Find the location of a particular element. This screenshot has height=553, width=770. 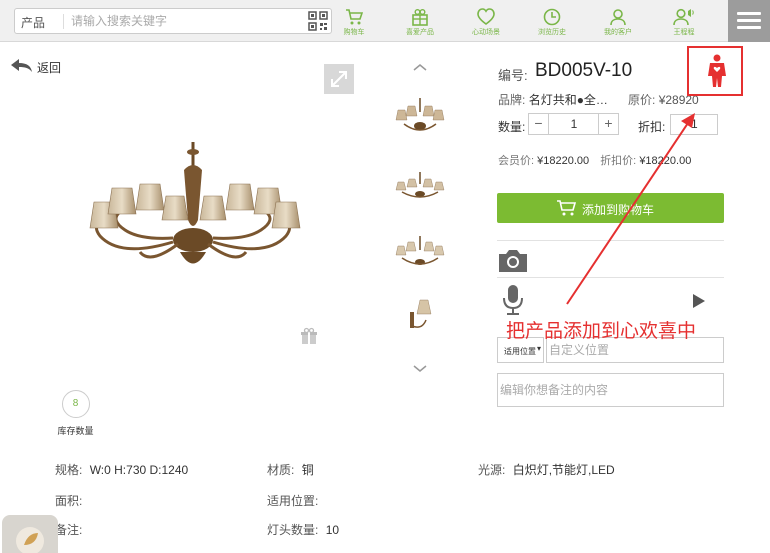

annotation-caption: 把产品添加到心欢喜中 is located at coordinates (601, 331).